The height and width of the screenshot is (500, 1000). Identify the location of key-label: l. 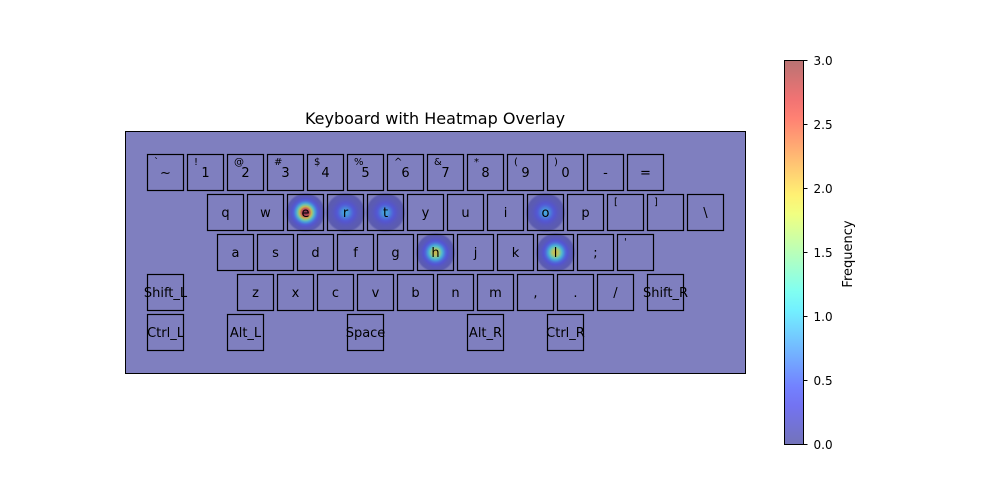
(556, 253).